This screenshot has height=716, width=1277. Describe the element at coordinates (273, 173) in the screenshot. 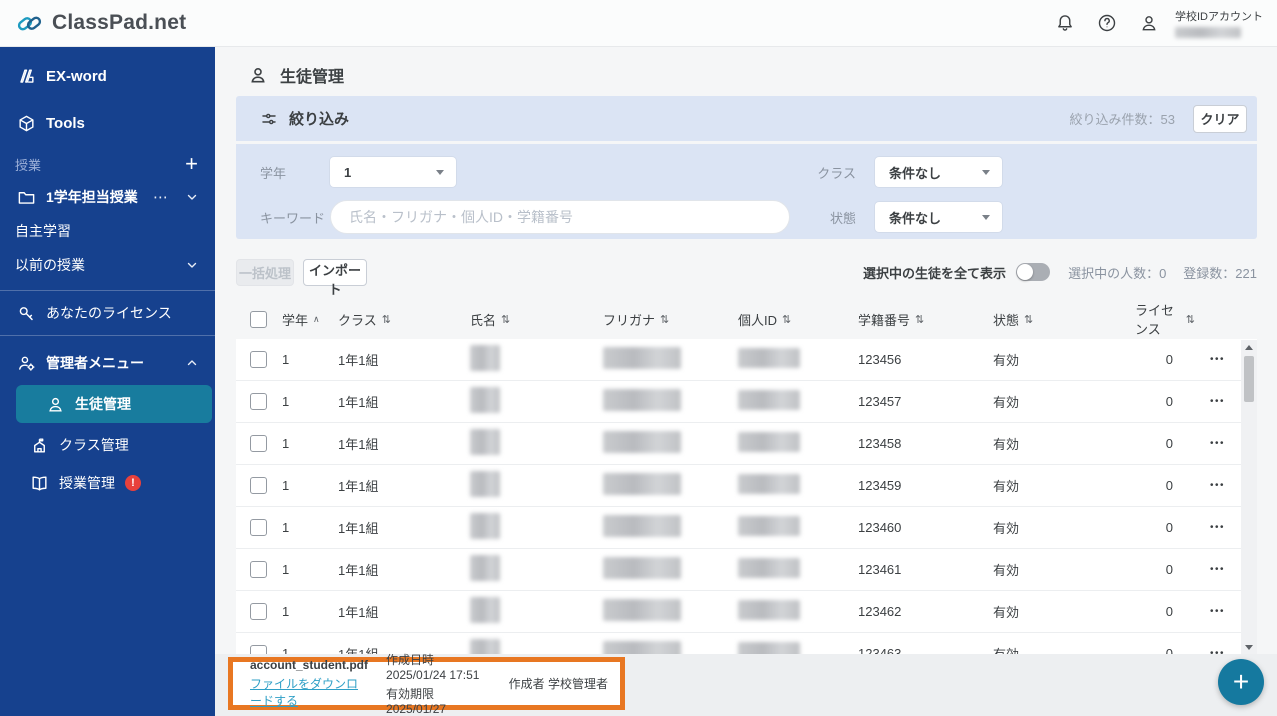

I see `grade-label: 学年` at that location.